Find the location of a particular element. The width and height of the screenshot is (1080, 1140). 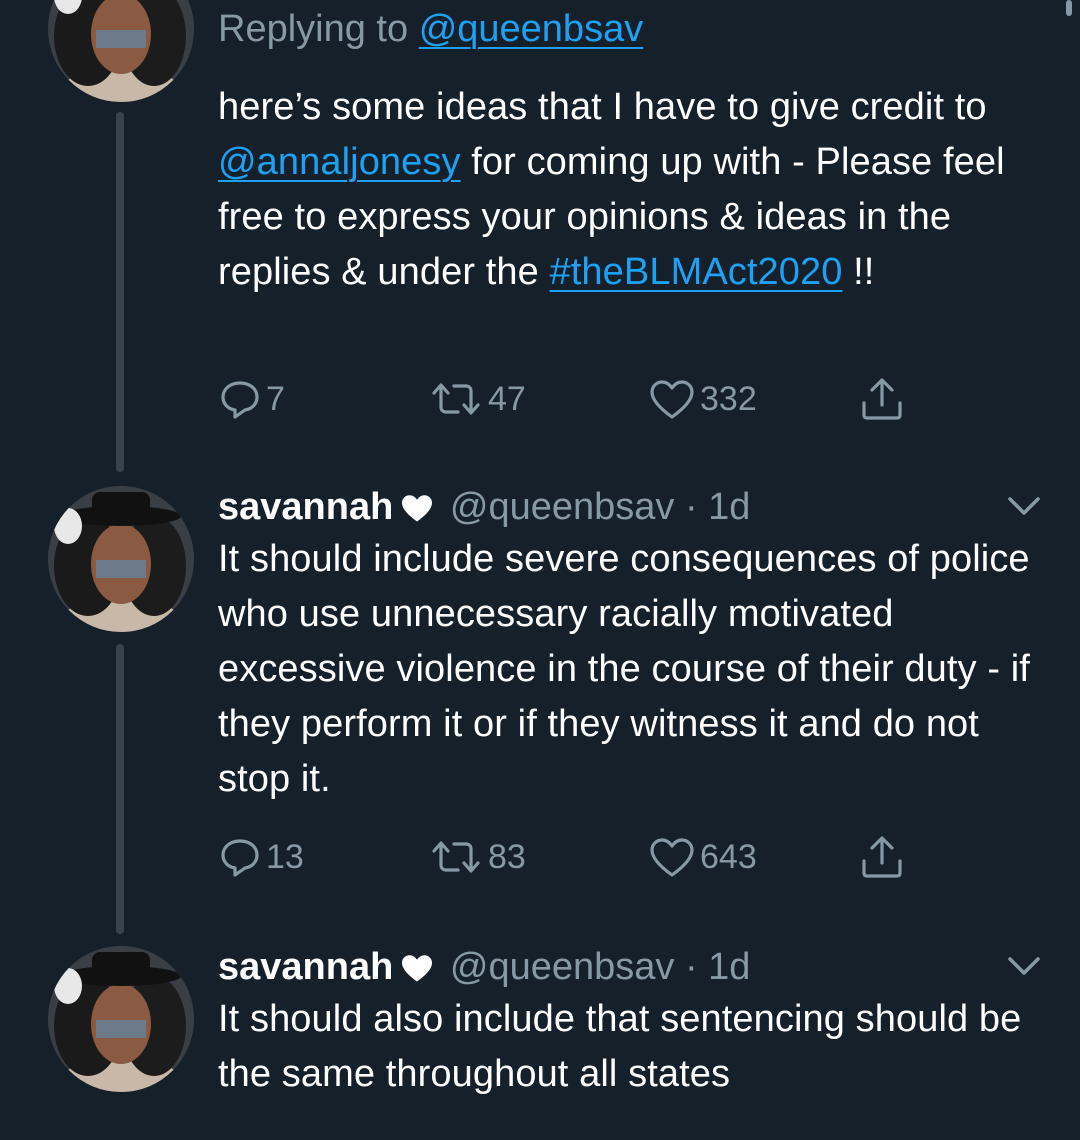

like-count: 643 is located at coordinates (728, 856).